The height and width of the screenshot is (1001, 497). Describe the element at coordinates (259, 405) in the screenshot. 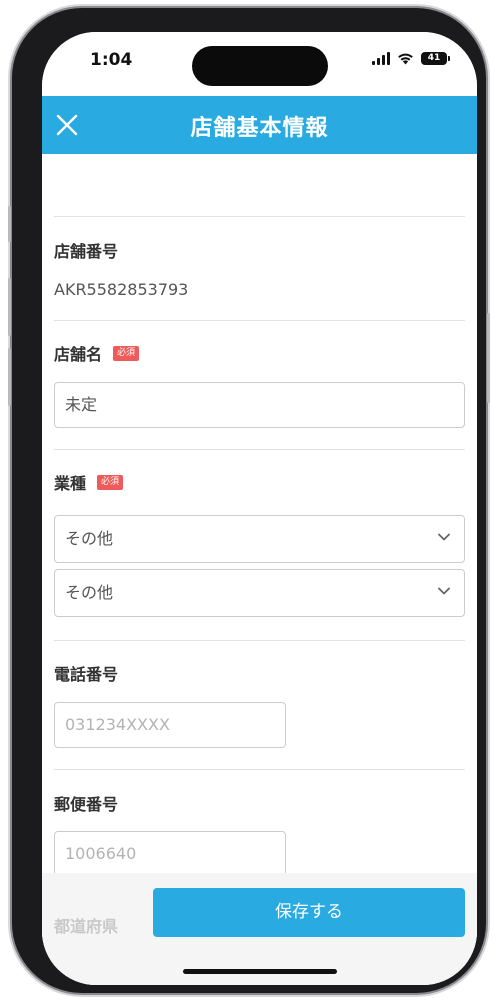

I see `store-name-input: 未定` at that location.